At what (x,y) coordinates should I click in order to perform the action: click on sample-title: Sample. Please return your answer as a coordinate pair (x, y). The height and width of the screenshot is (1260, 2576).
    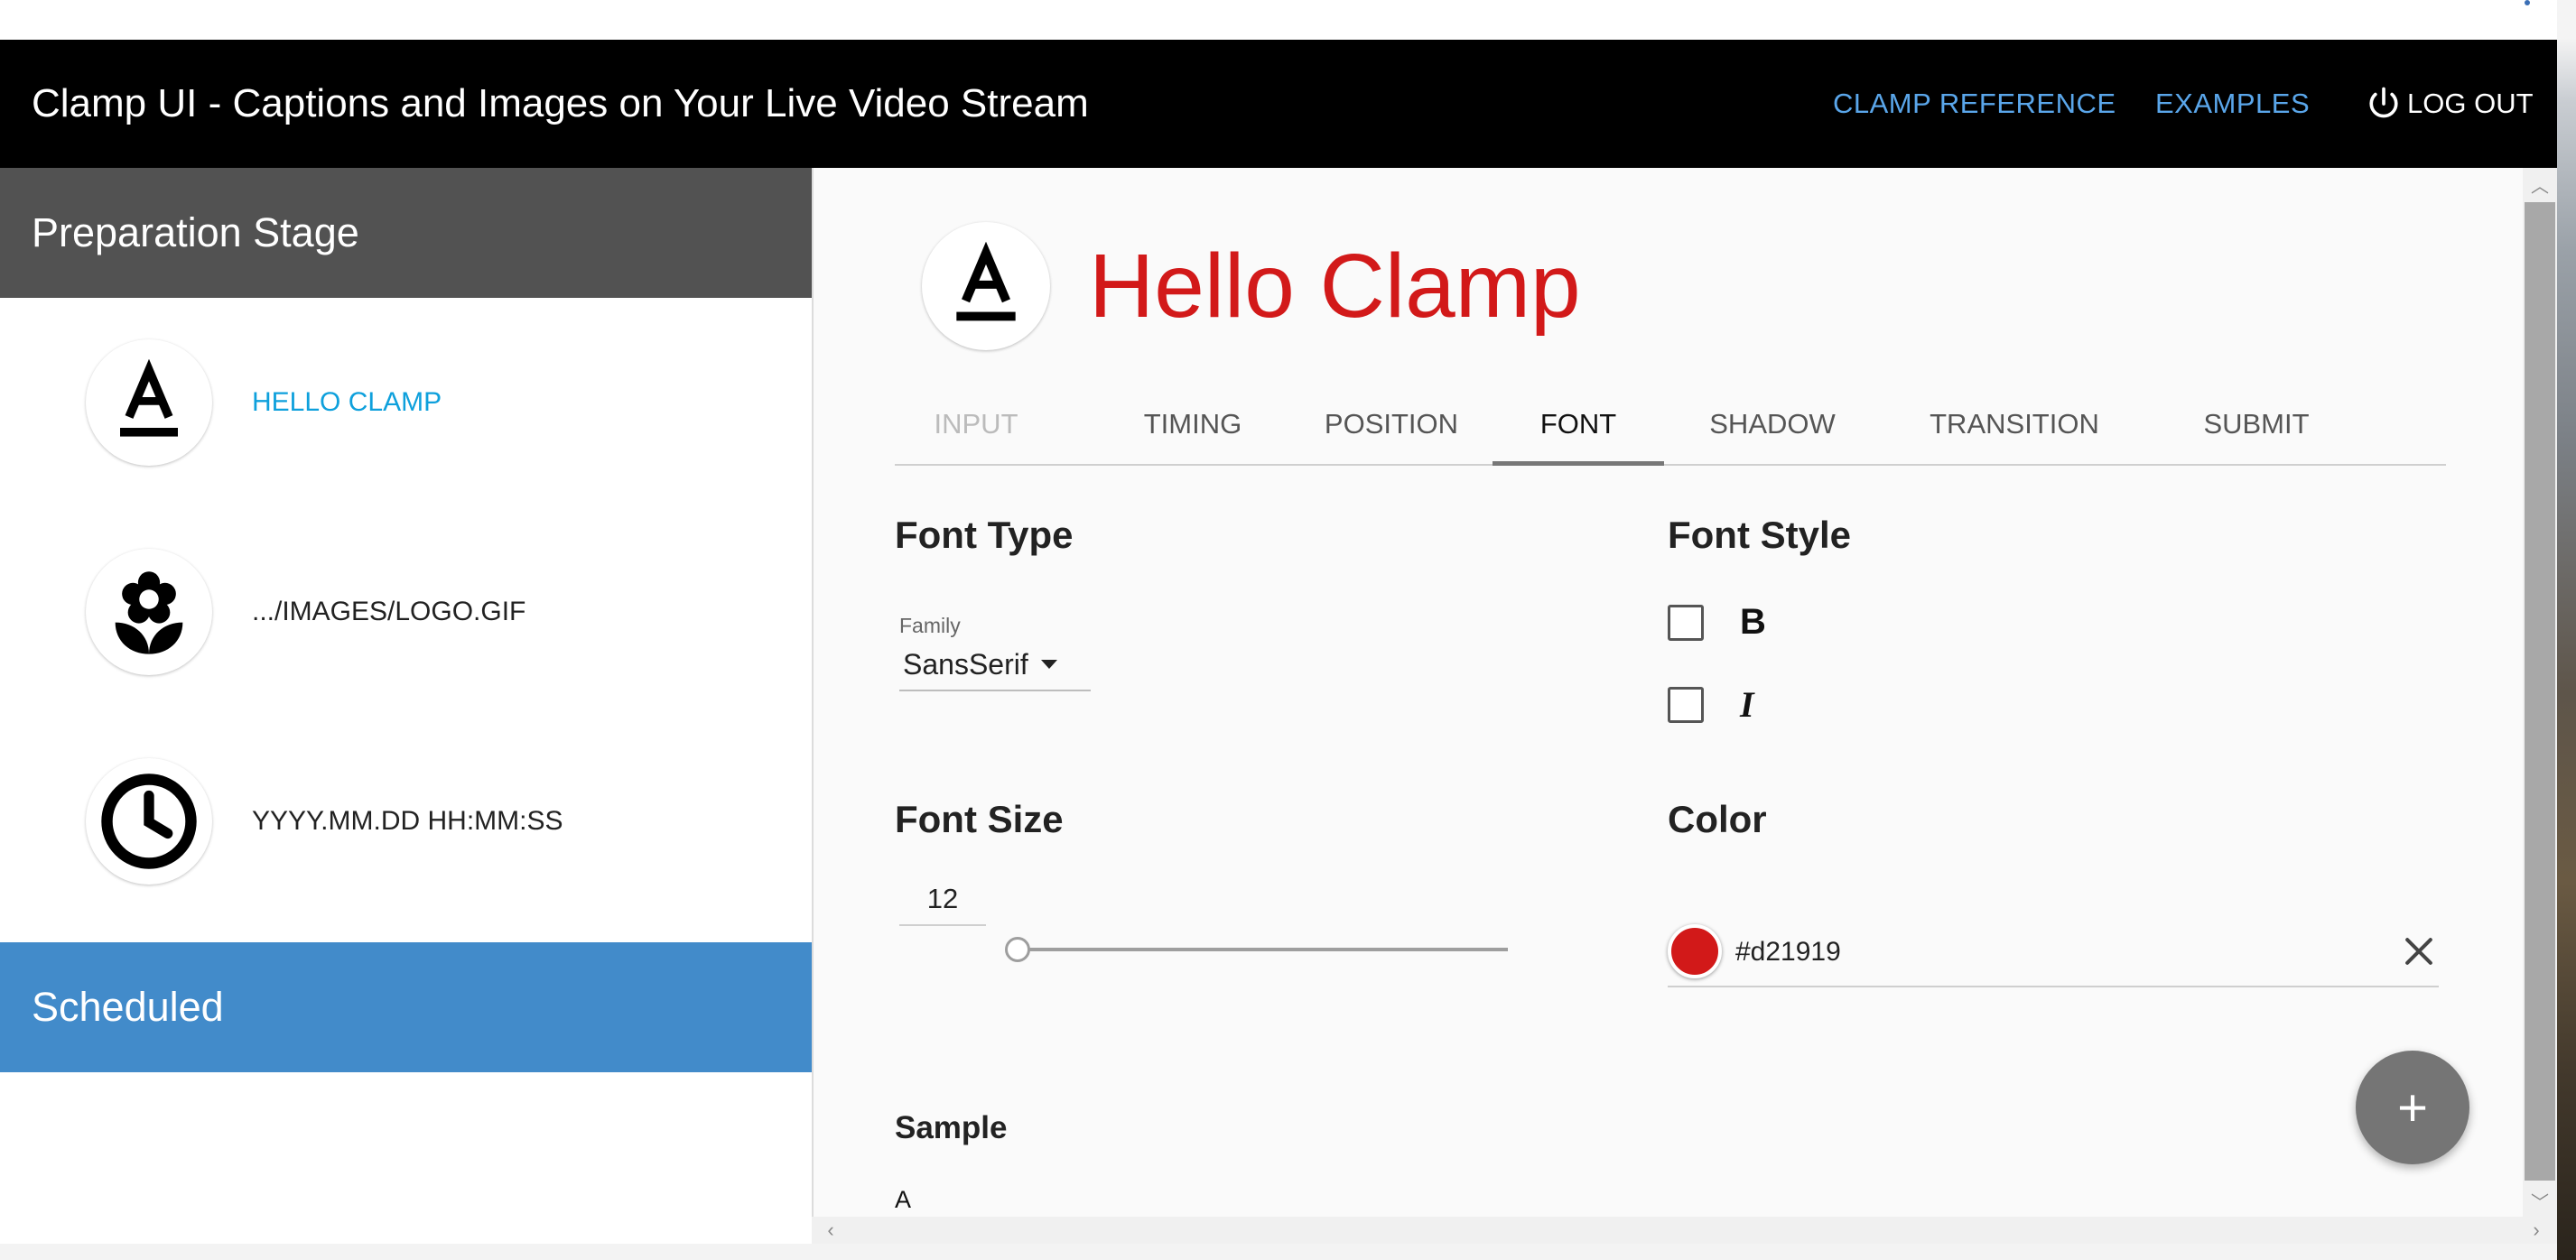
    Looking at the image, I should click on (951, 1127).